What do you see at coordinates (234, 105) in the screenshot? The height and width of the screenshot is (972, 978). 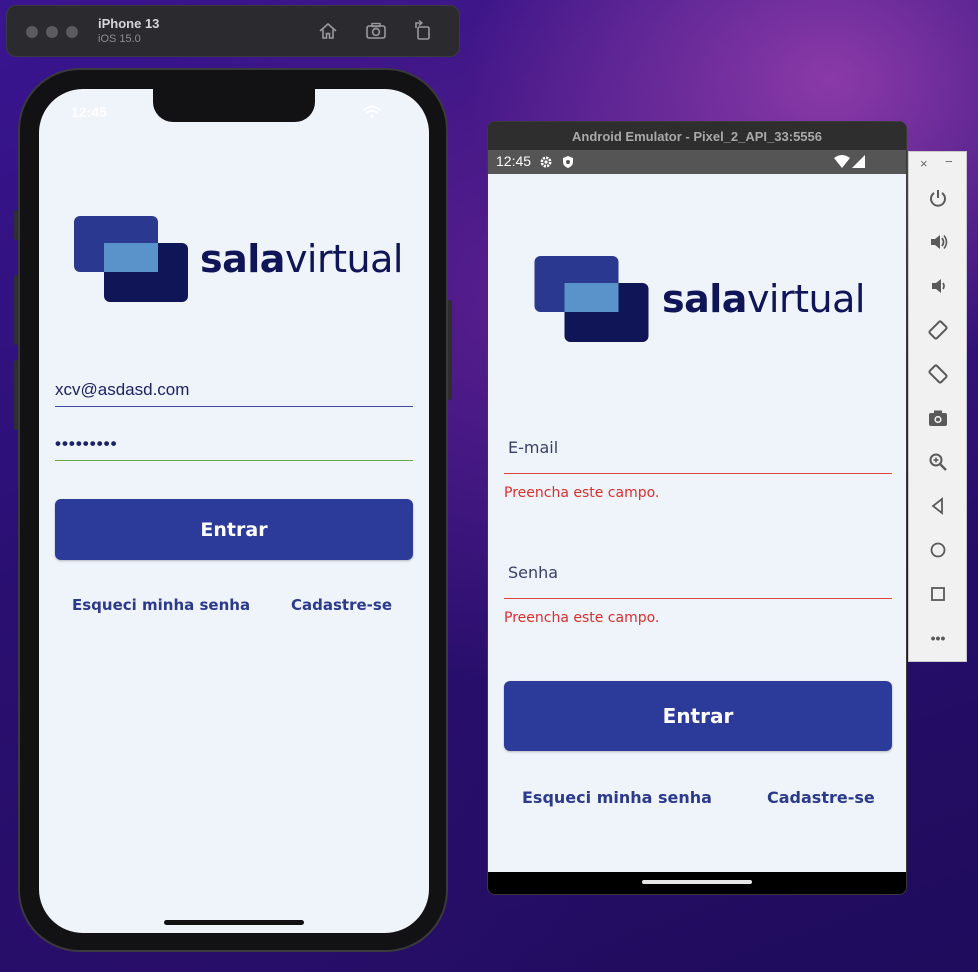 I see `notch` at bounding box center [234, 105].